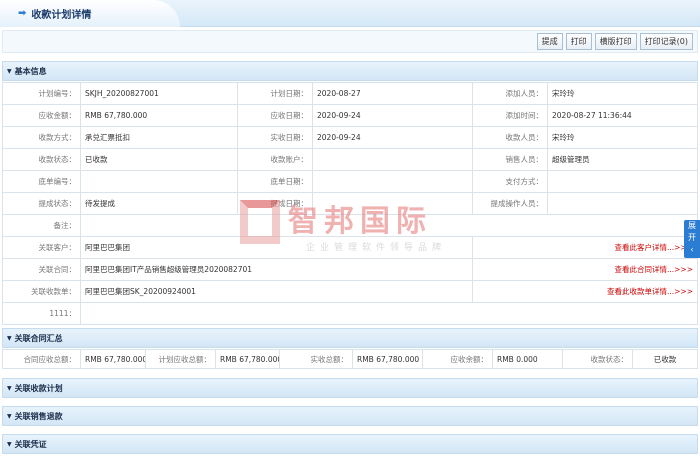  I want to click on arrow-right-icon: ➡, so click(22, 13).